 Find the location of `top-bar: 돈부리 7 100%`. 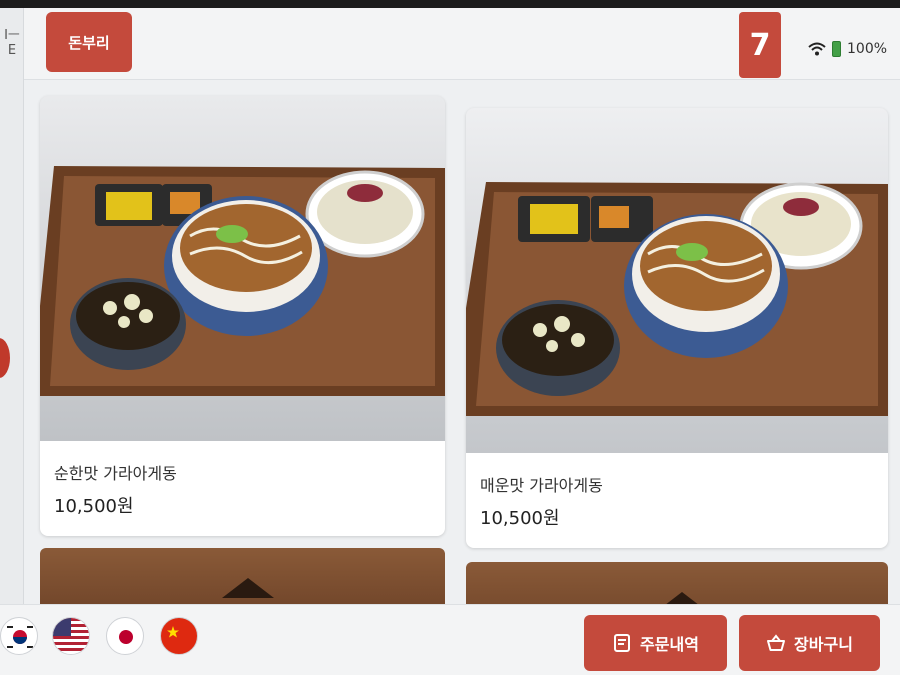

top-bar: 돈부리 7 100% is located at coordinates (450, 44).